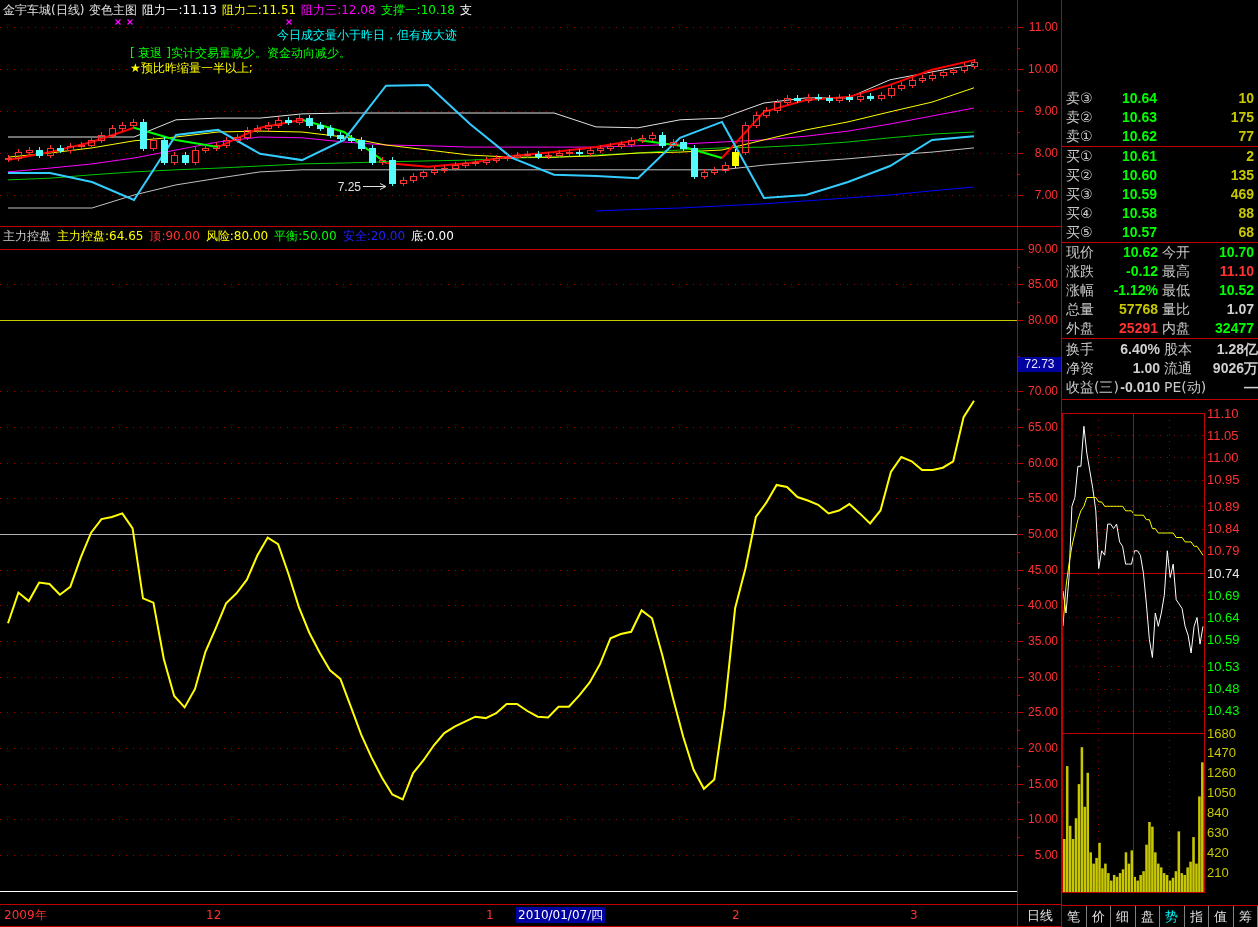 This screenshot has width=1258, height=927. What do you see at coordinates (367, 35) in the screenshot?
I see `signal-note: 今日成交量小于昨日，但有放大迹` at bounding box center [367, 35].